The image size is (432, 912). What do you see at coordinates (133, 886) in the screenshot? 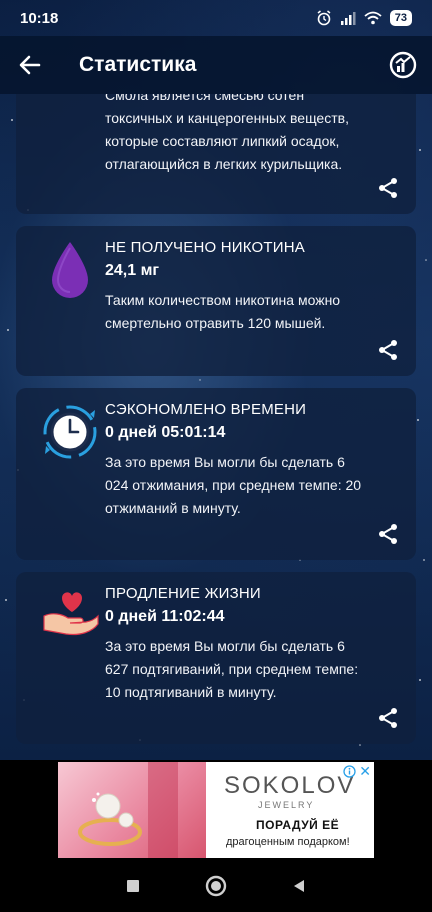
I see `recents-icon` at bounding box center [133, 886].